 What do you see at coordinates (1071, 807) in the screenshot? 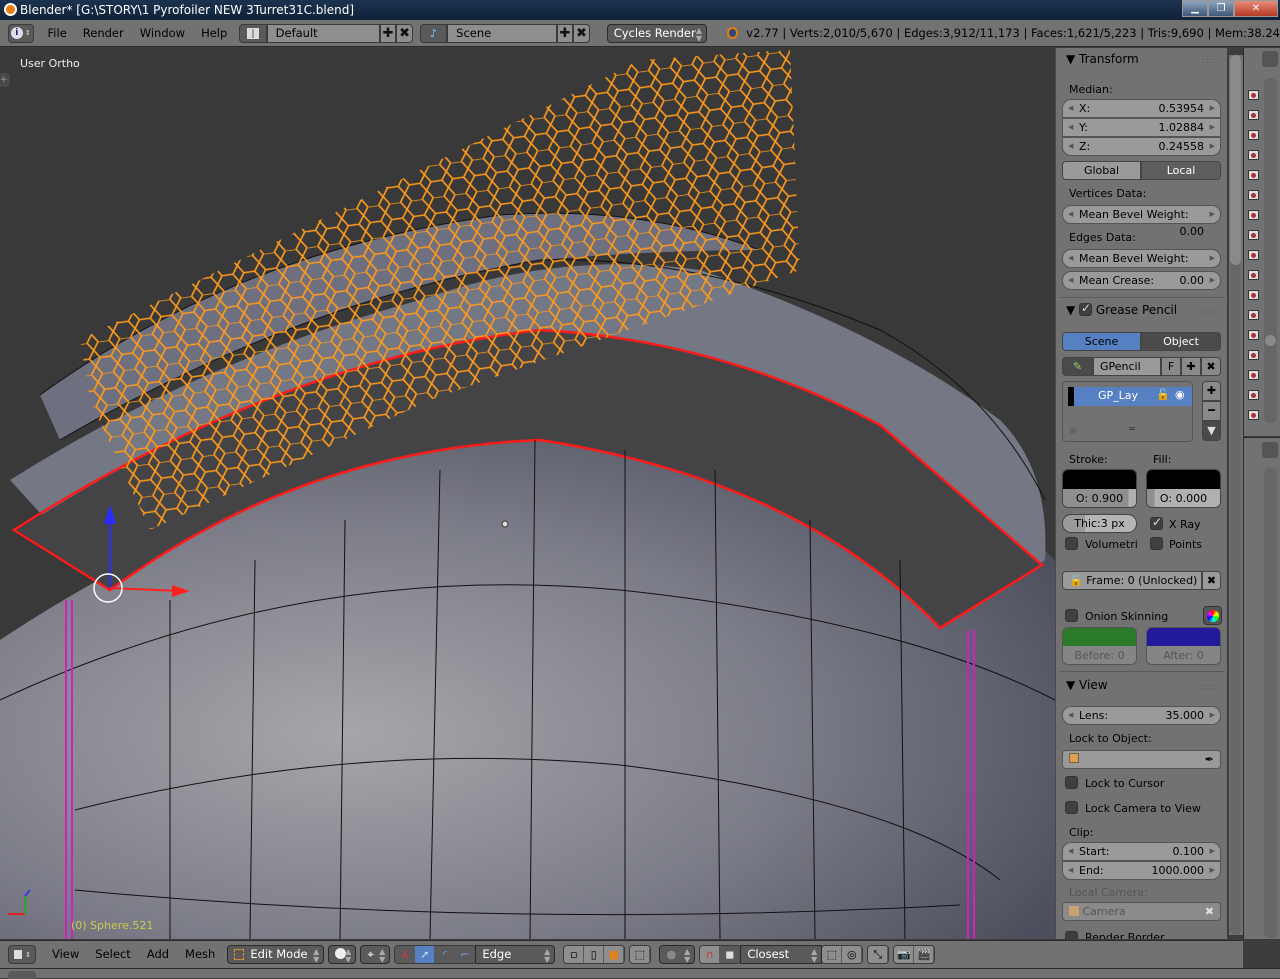
I see `lock-camera-to-view-checkbox` at bounding box center [1071, 807].